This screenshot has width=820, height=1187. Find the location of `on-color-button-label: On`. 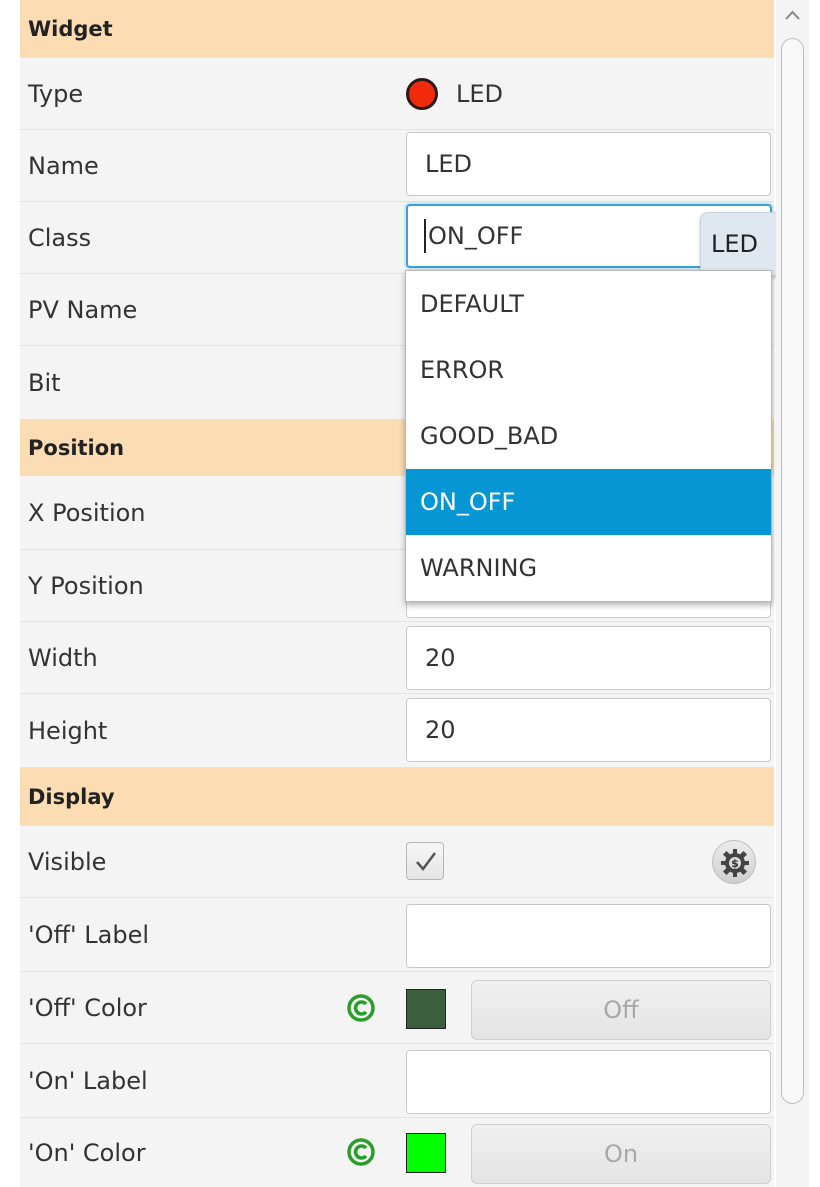

on-color-button-label: On is located at coordinates (621, 1154).